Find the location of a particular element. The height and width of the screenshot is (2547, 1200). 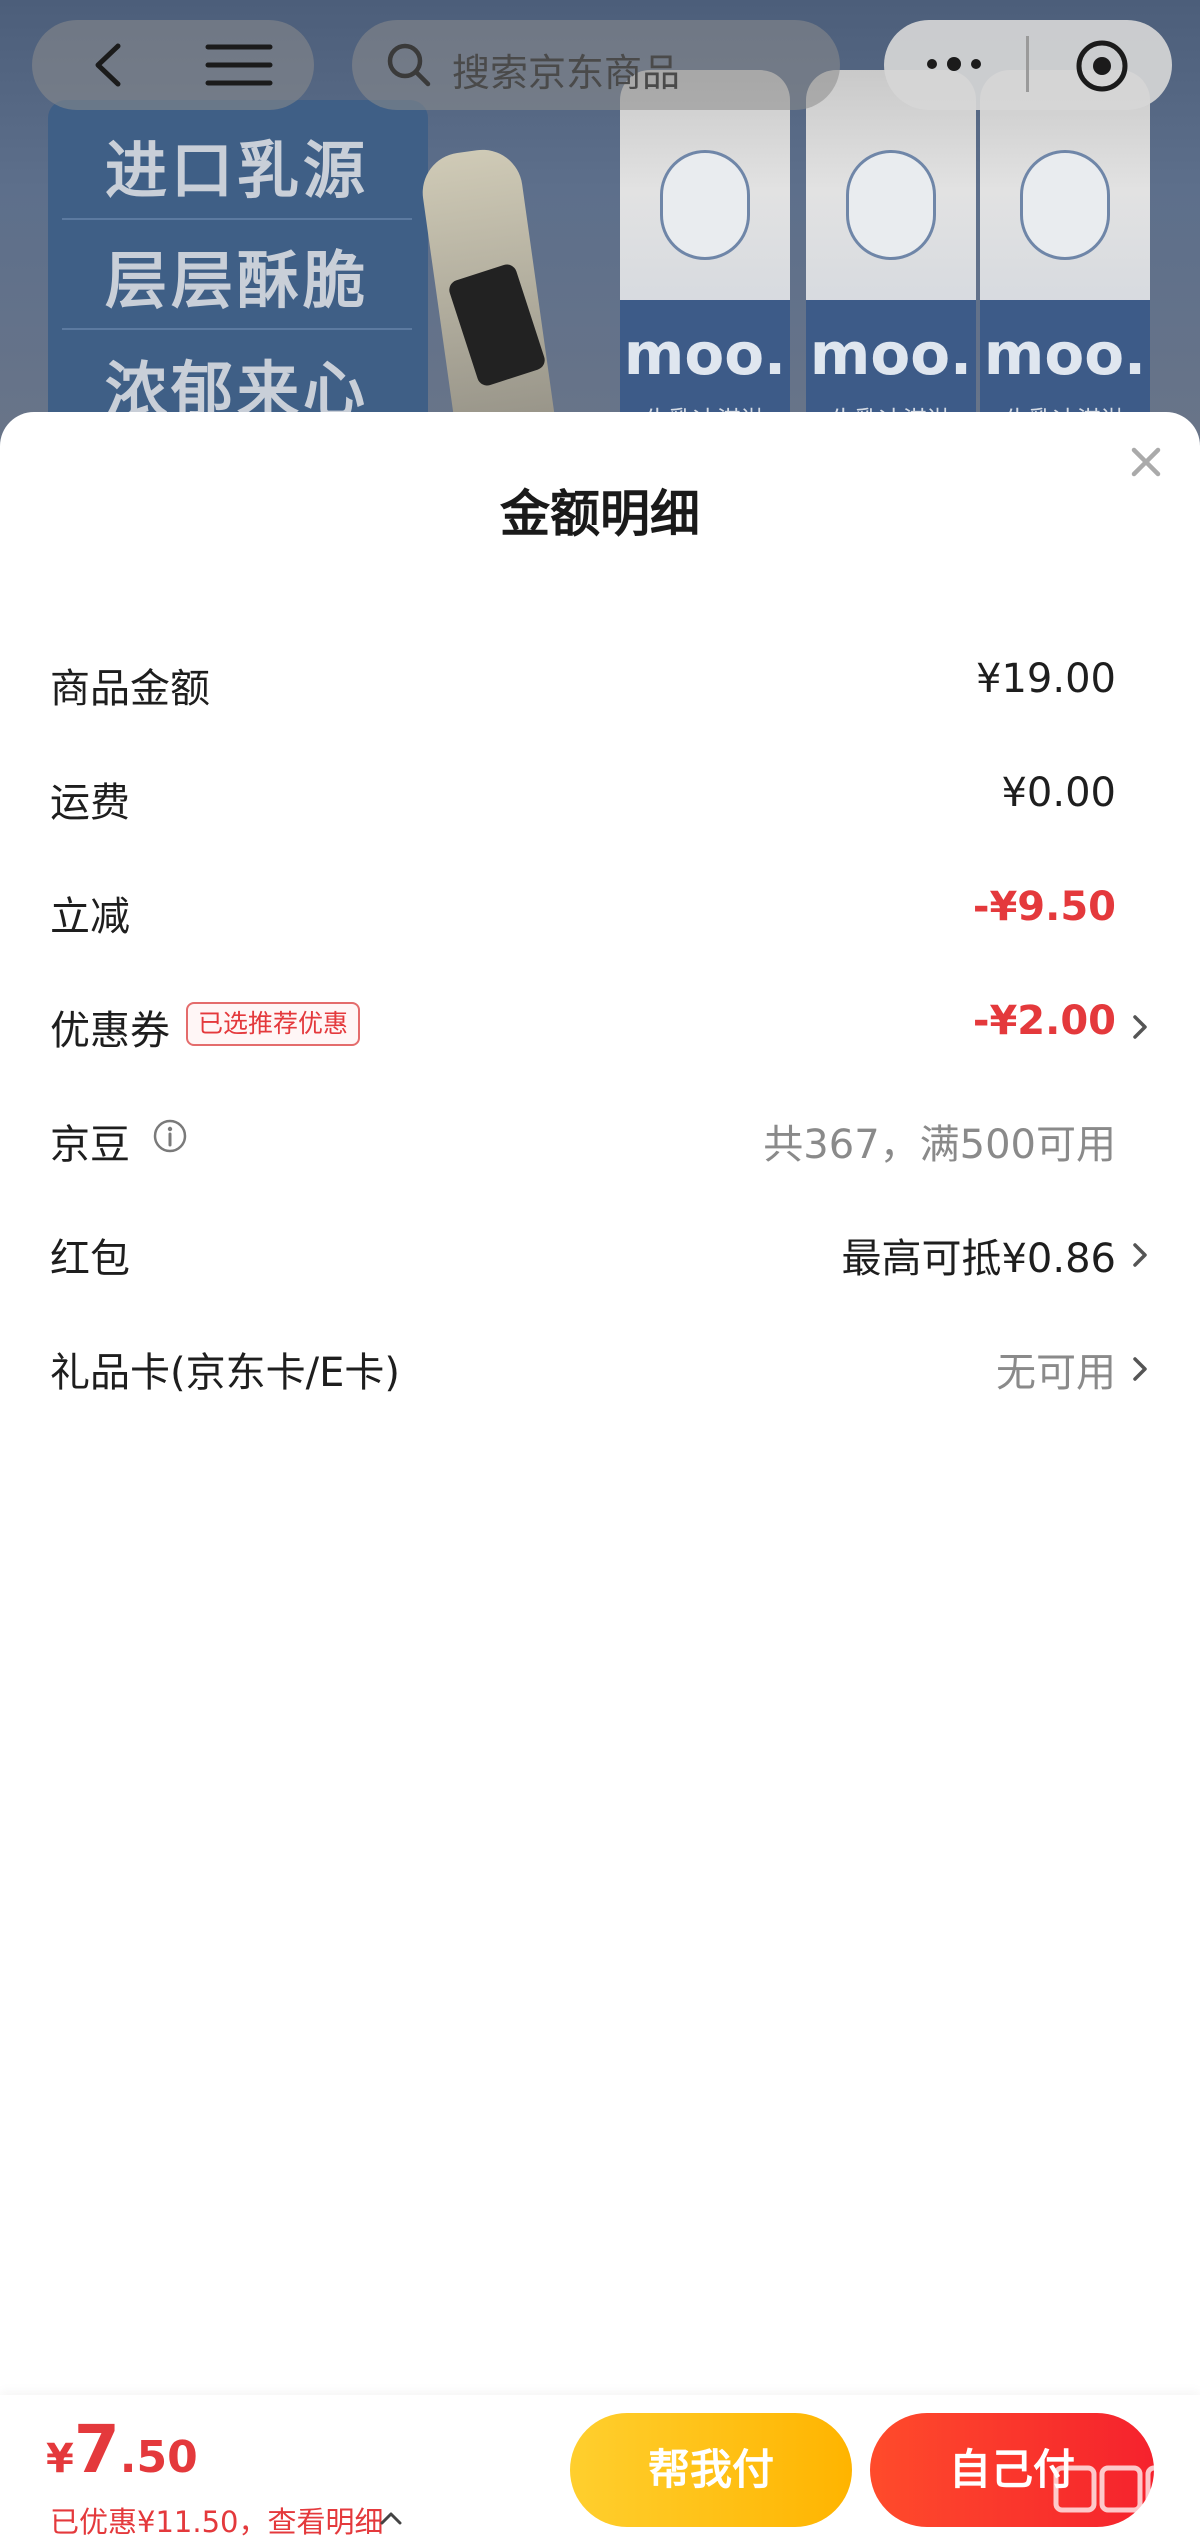

close-icon is located at coordinates (1146, 462).